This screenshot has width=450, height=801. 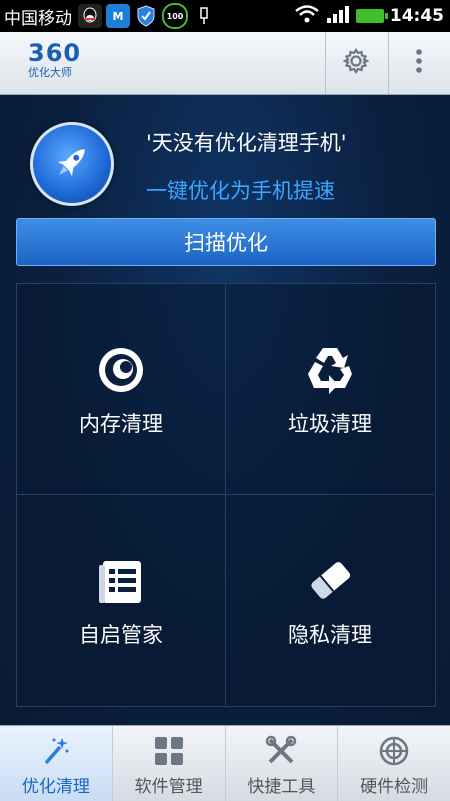 What do you see at coordinates (118, 16) in the screenshot?
I see `market-icon: M` at bounding box center [118, 16].